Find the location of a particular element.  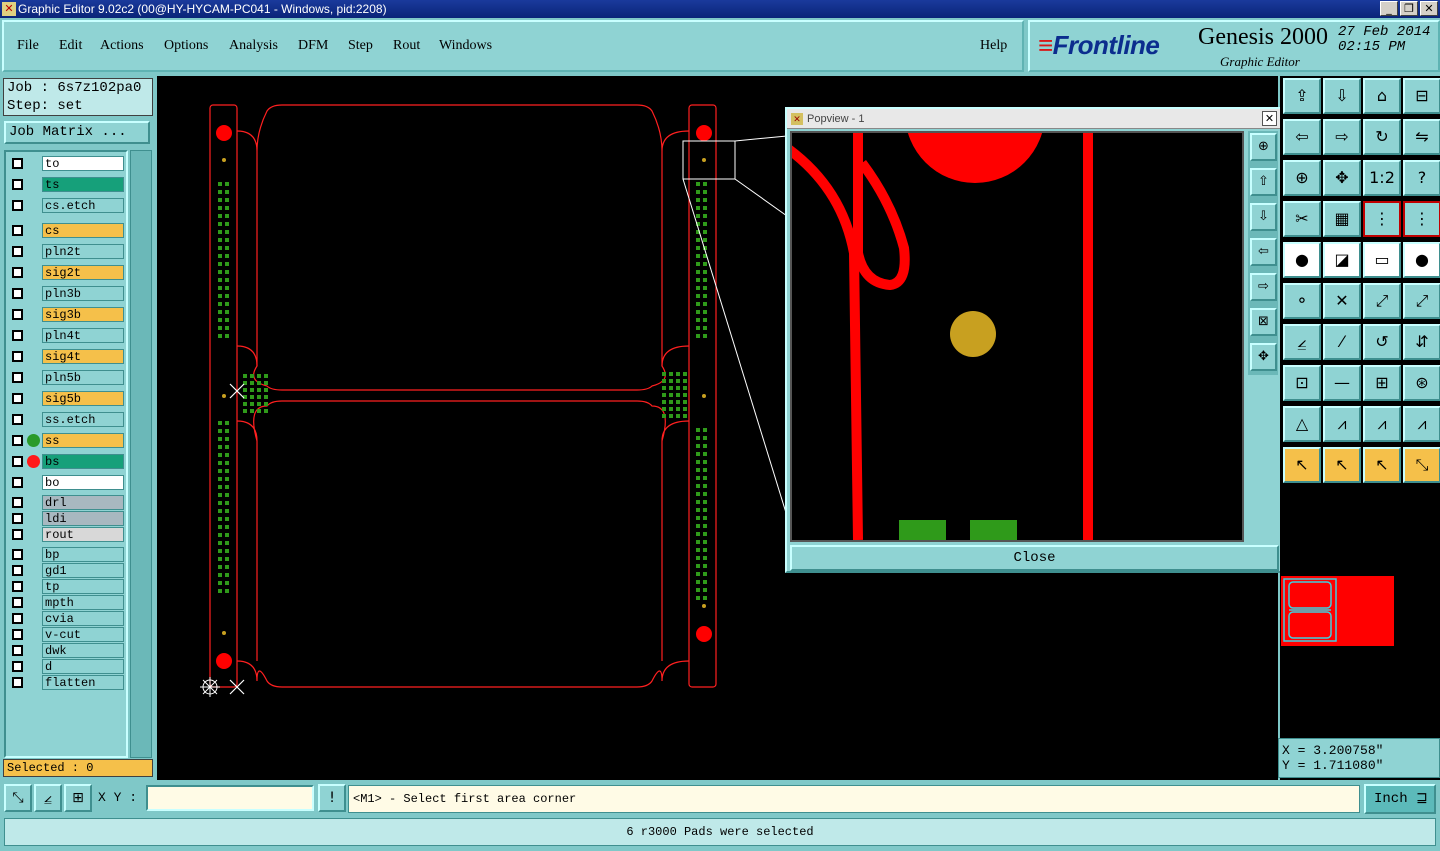

move-down-icon: ⇩ is located at coordinates (1342, 96).